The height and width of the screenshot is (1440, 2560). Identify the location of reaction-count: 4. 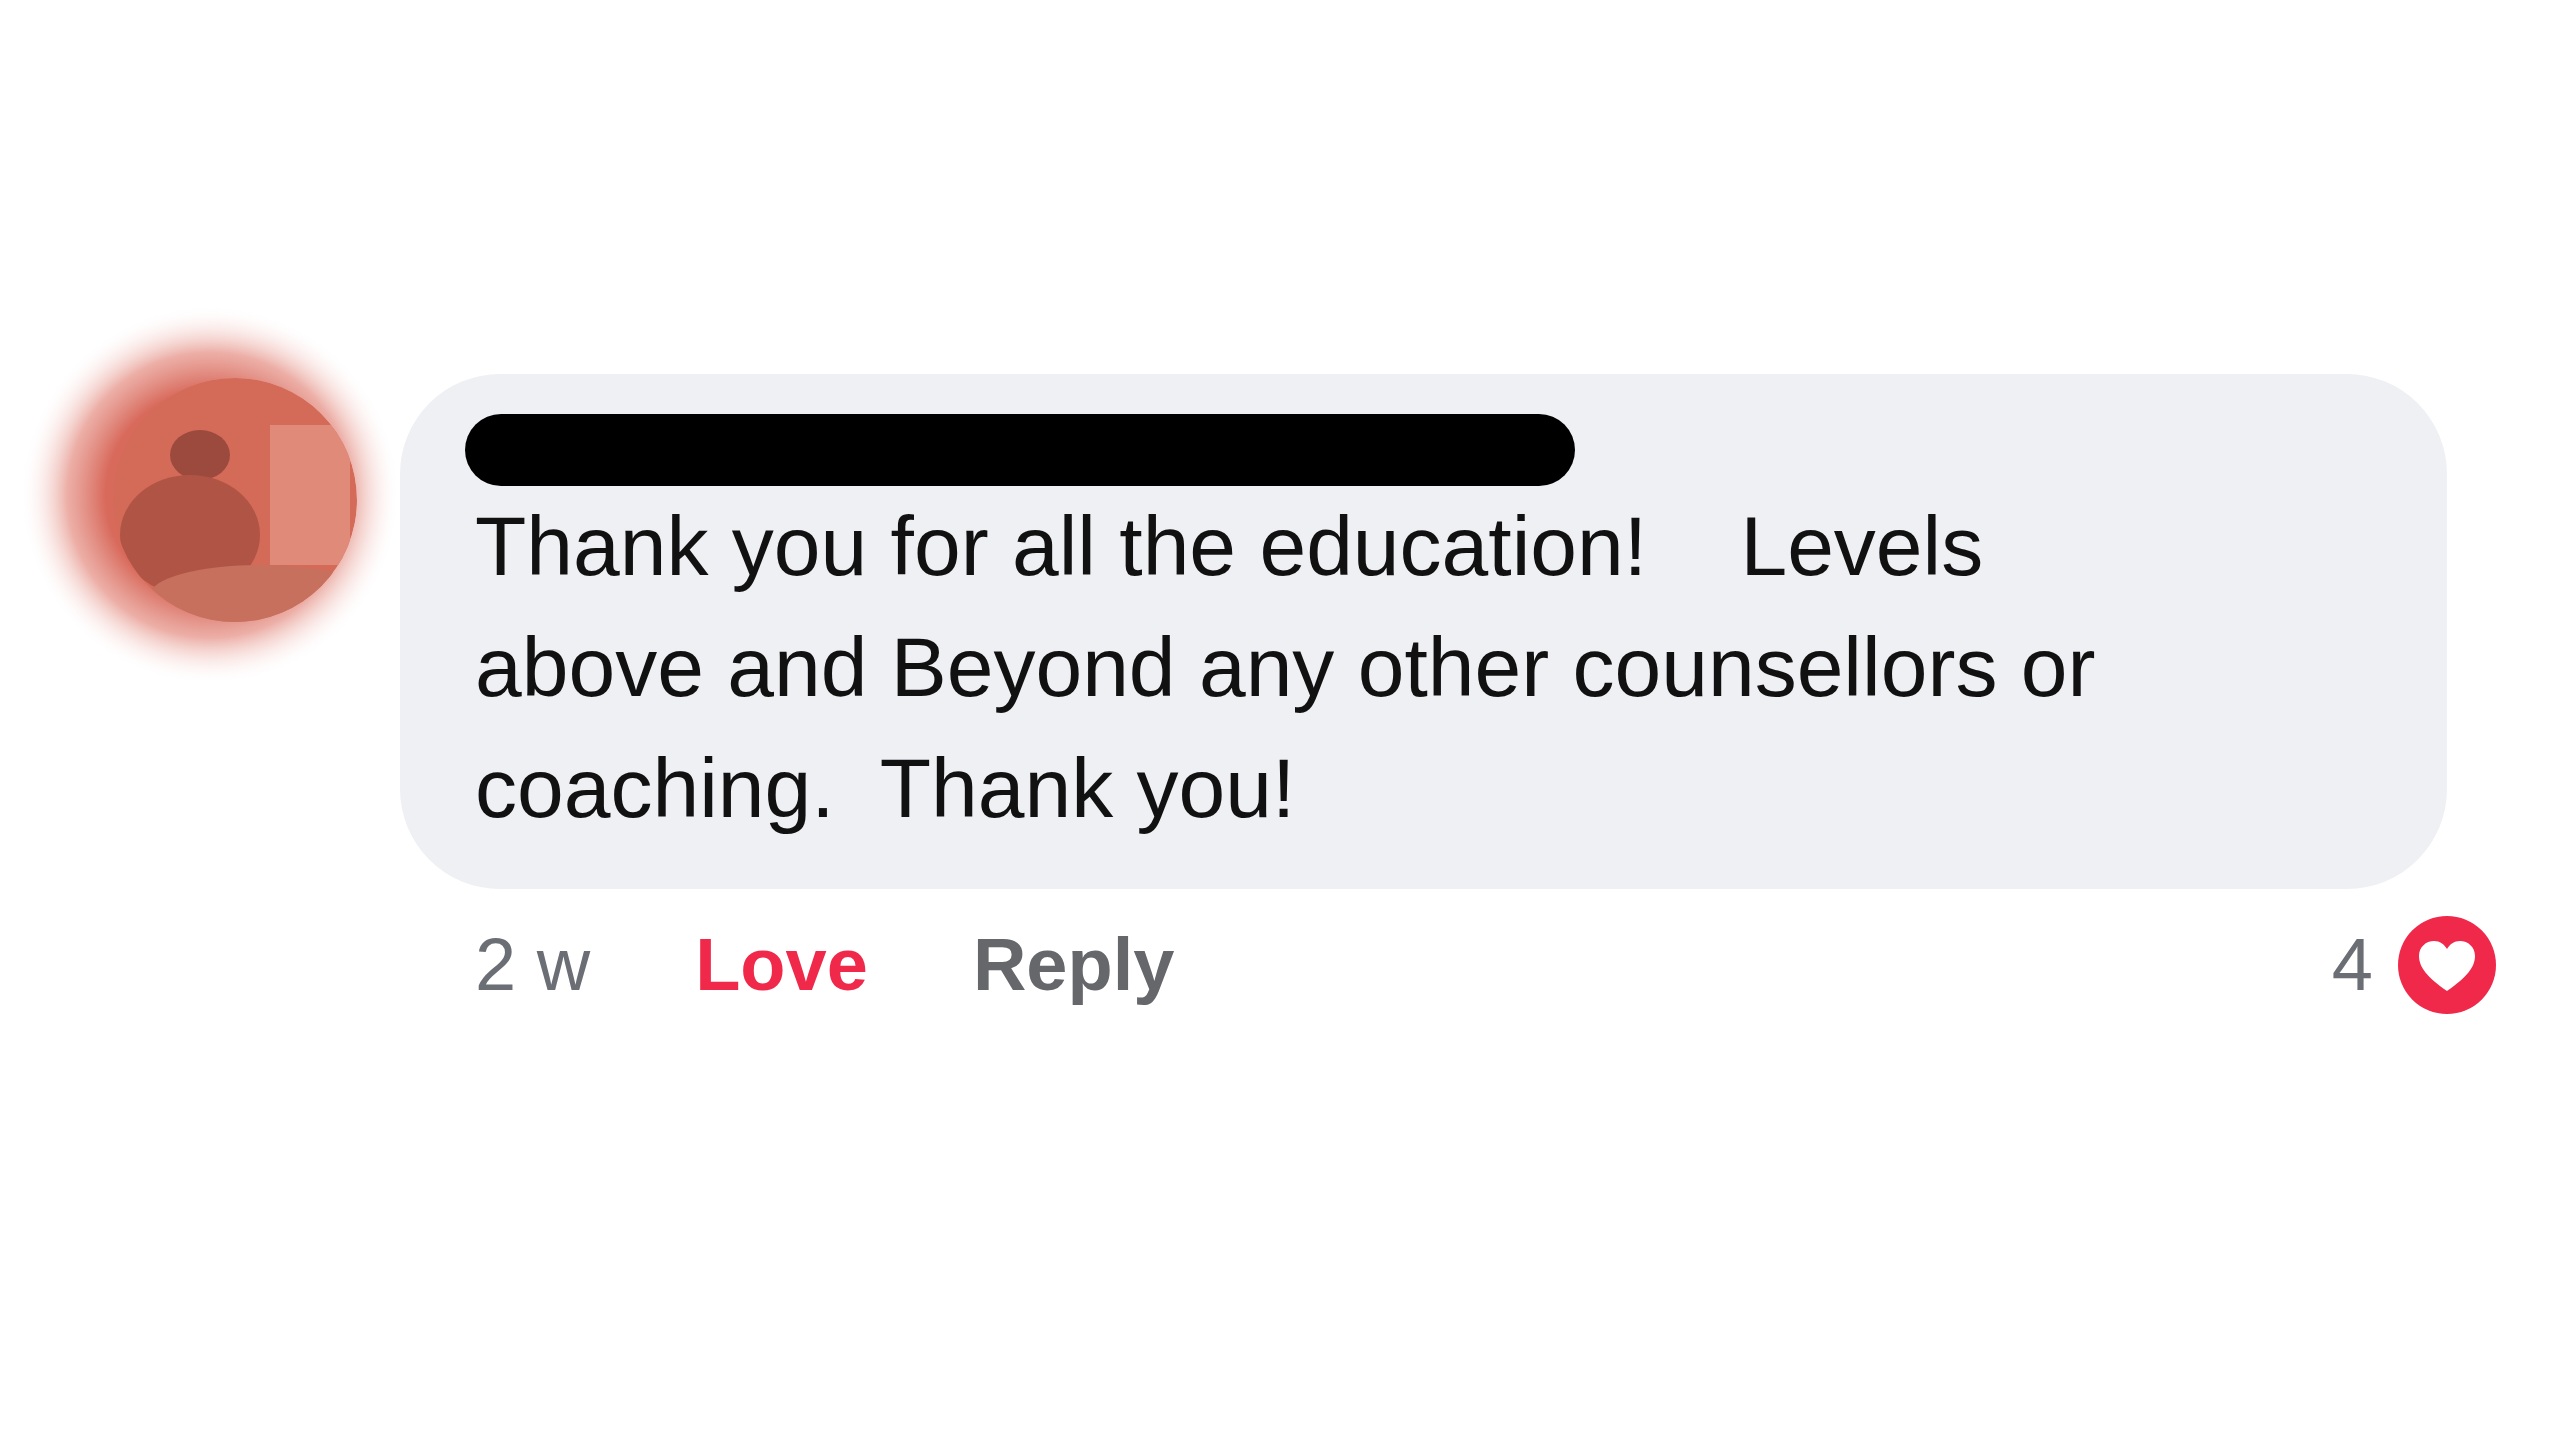
(2352, 965).